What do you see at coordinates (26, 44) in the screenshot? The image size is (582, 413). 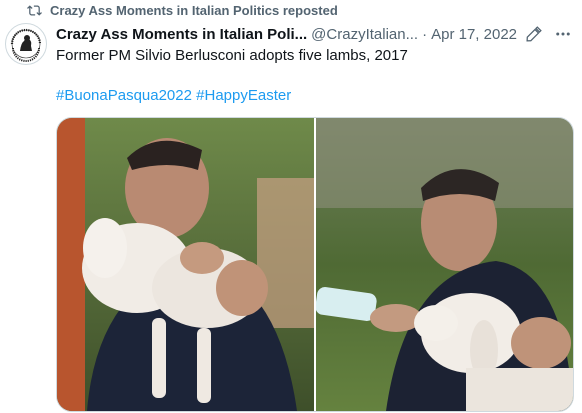 I see `avatar` at bounding box center [26, 44].